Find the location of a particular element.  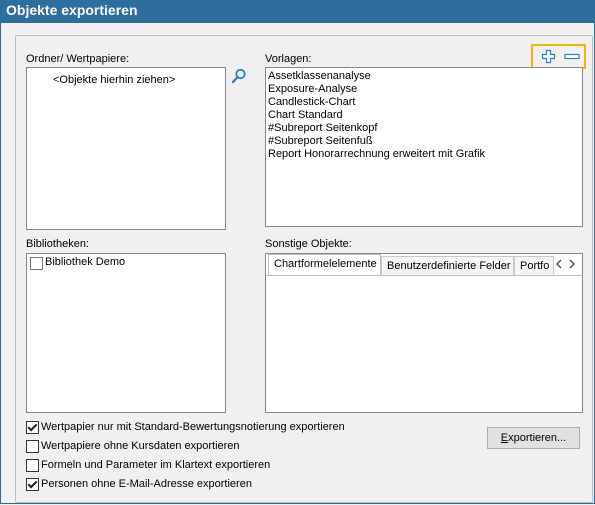

minus-icon is located at coordinates (572, 58).